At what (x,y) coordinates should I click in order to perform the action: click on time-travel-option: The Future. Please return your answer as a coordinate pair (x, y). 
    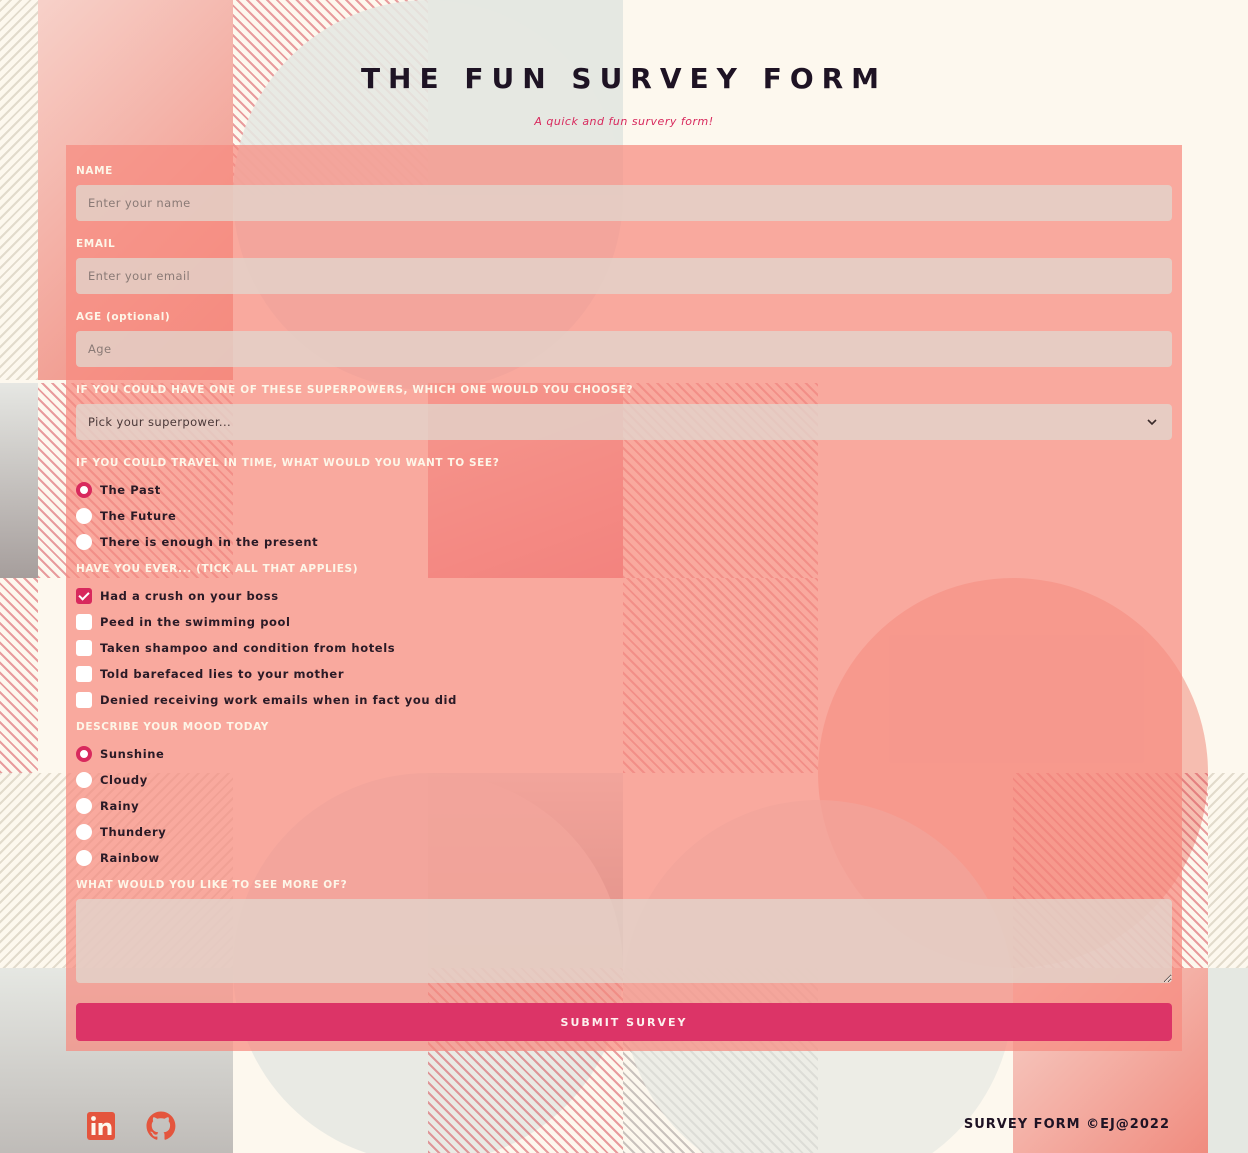
    Looking at the image, I should click on (624, 516).